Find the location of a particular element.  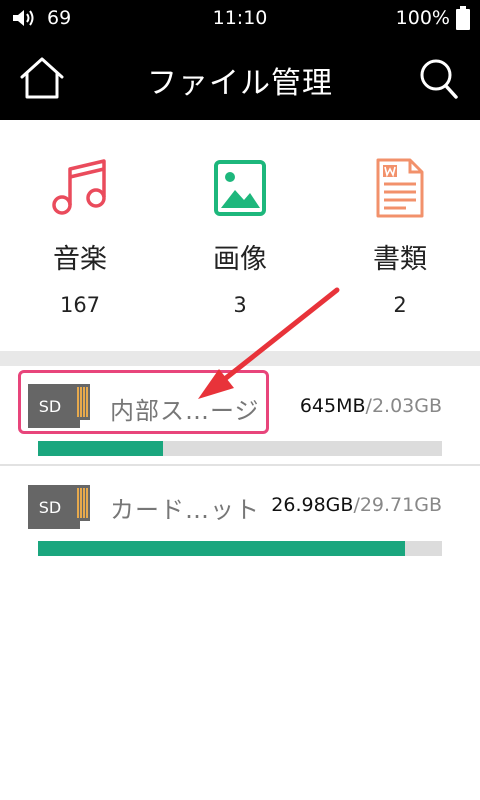

storage-used: 645MB is located at coordinates (332, 406).